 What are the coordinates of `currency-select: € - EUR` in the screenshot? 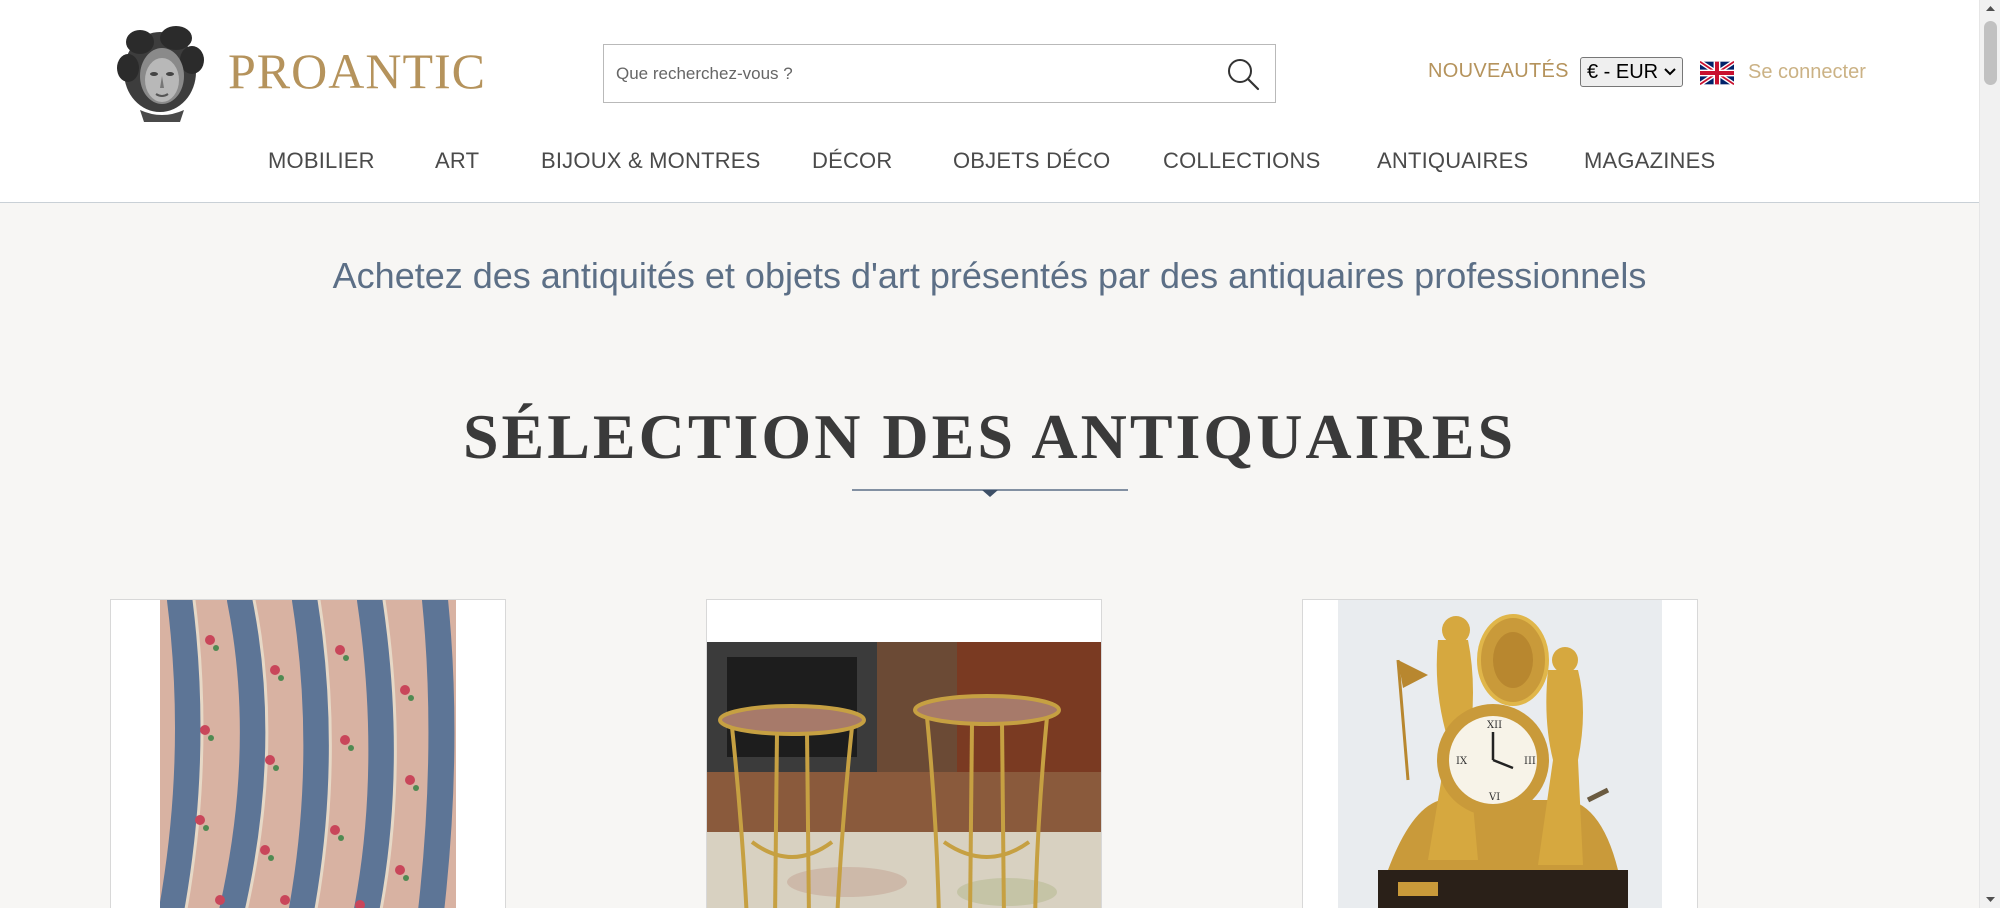 It's located at (1631, 72).